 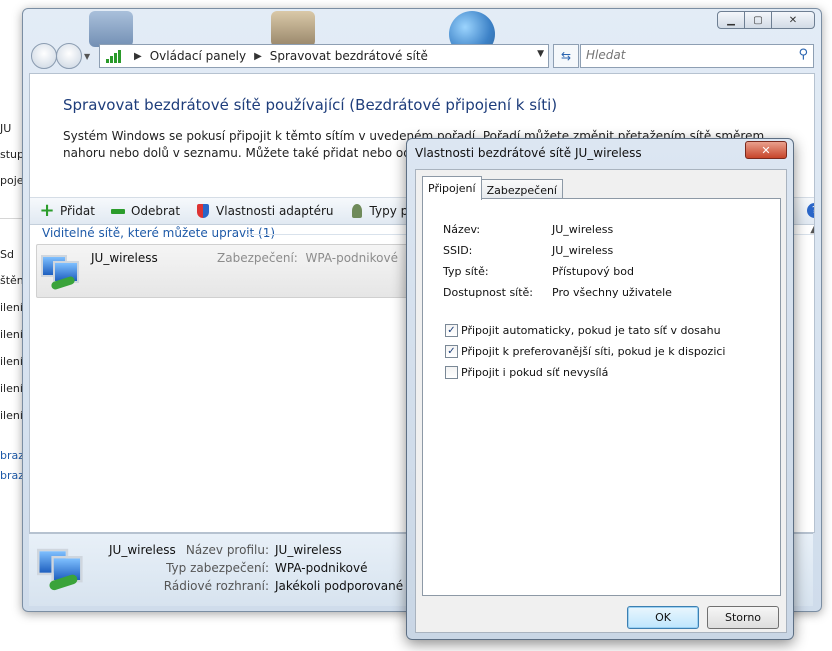 What do you see at coordinates (198, 56) in the screenshot?
I see `breadcrumb-control-panel: Ovládací panely` at bounding box center [198, 56].